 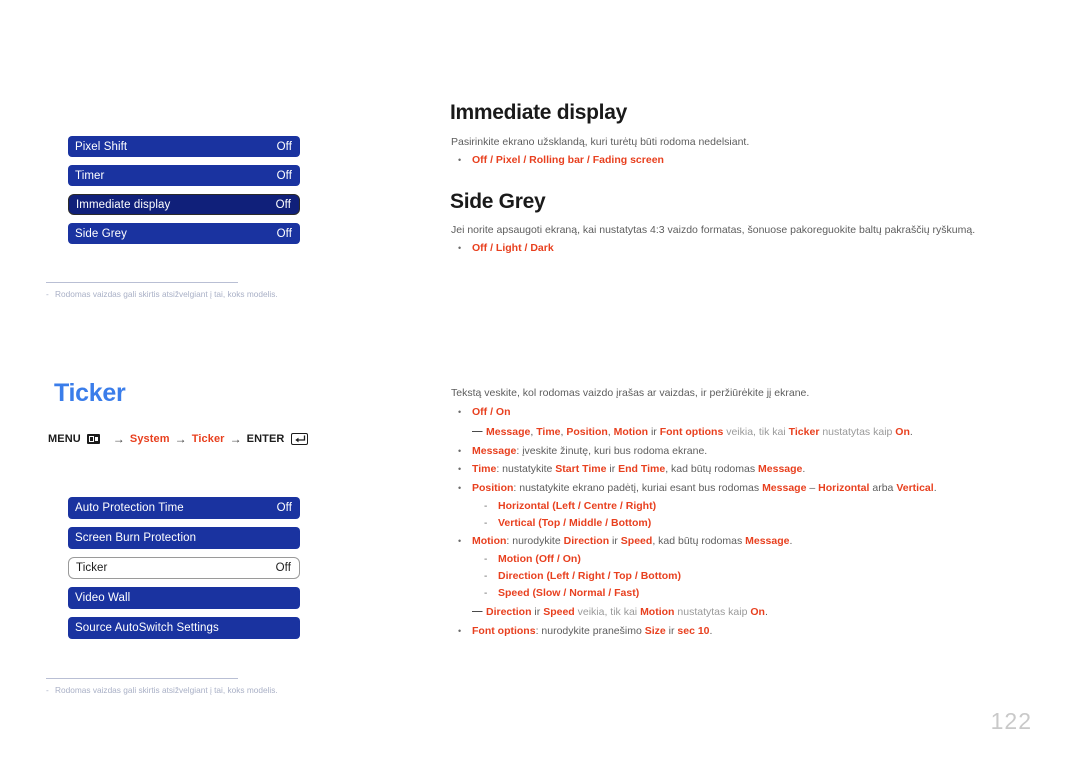 What do you see at coordinates (691, 431) in the screenshot?
I see `note-term: Font options` at bounding box center [691, 431].